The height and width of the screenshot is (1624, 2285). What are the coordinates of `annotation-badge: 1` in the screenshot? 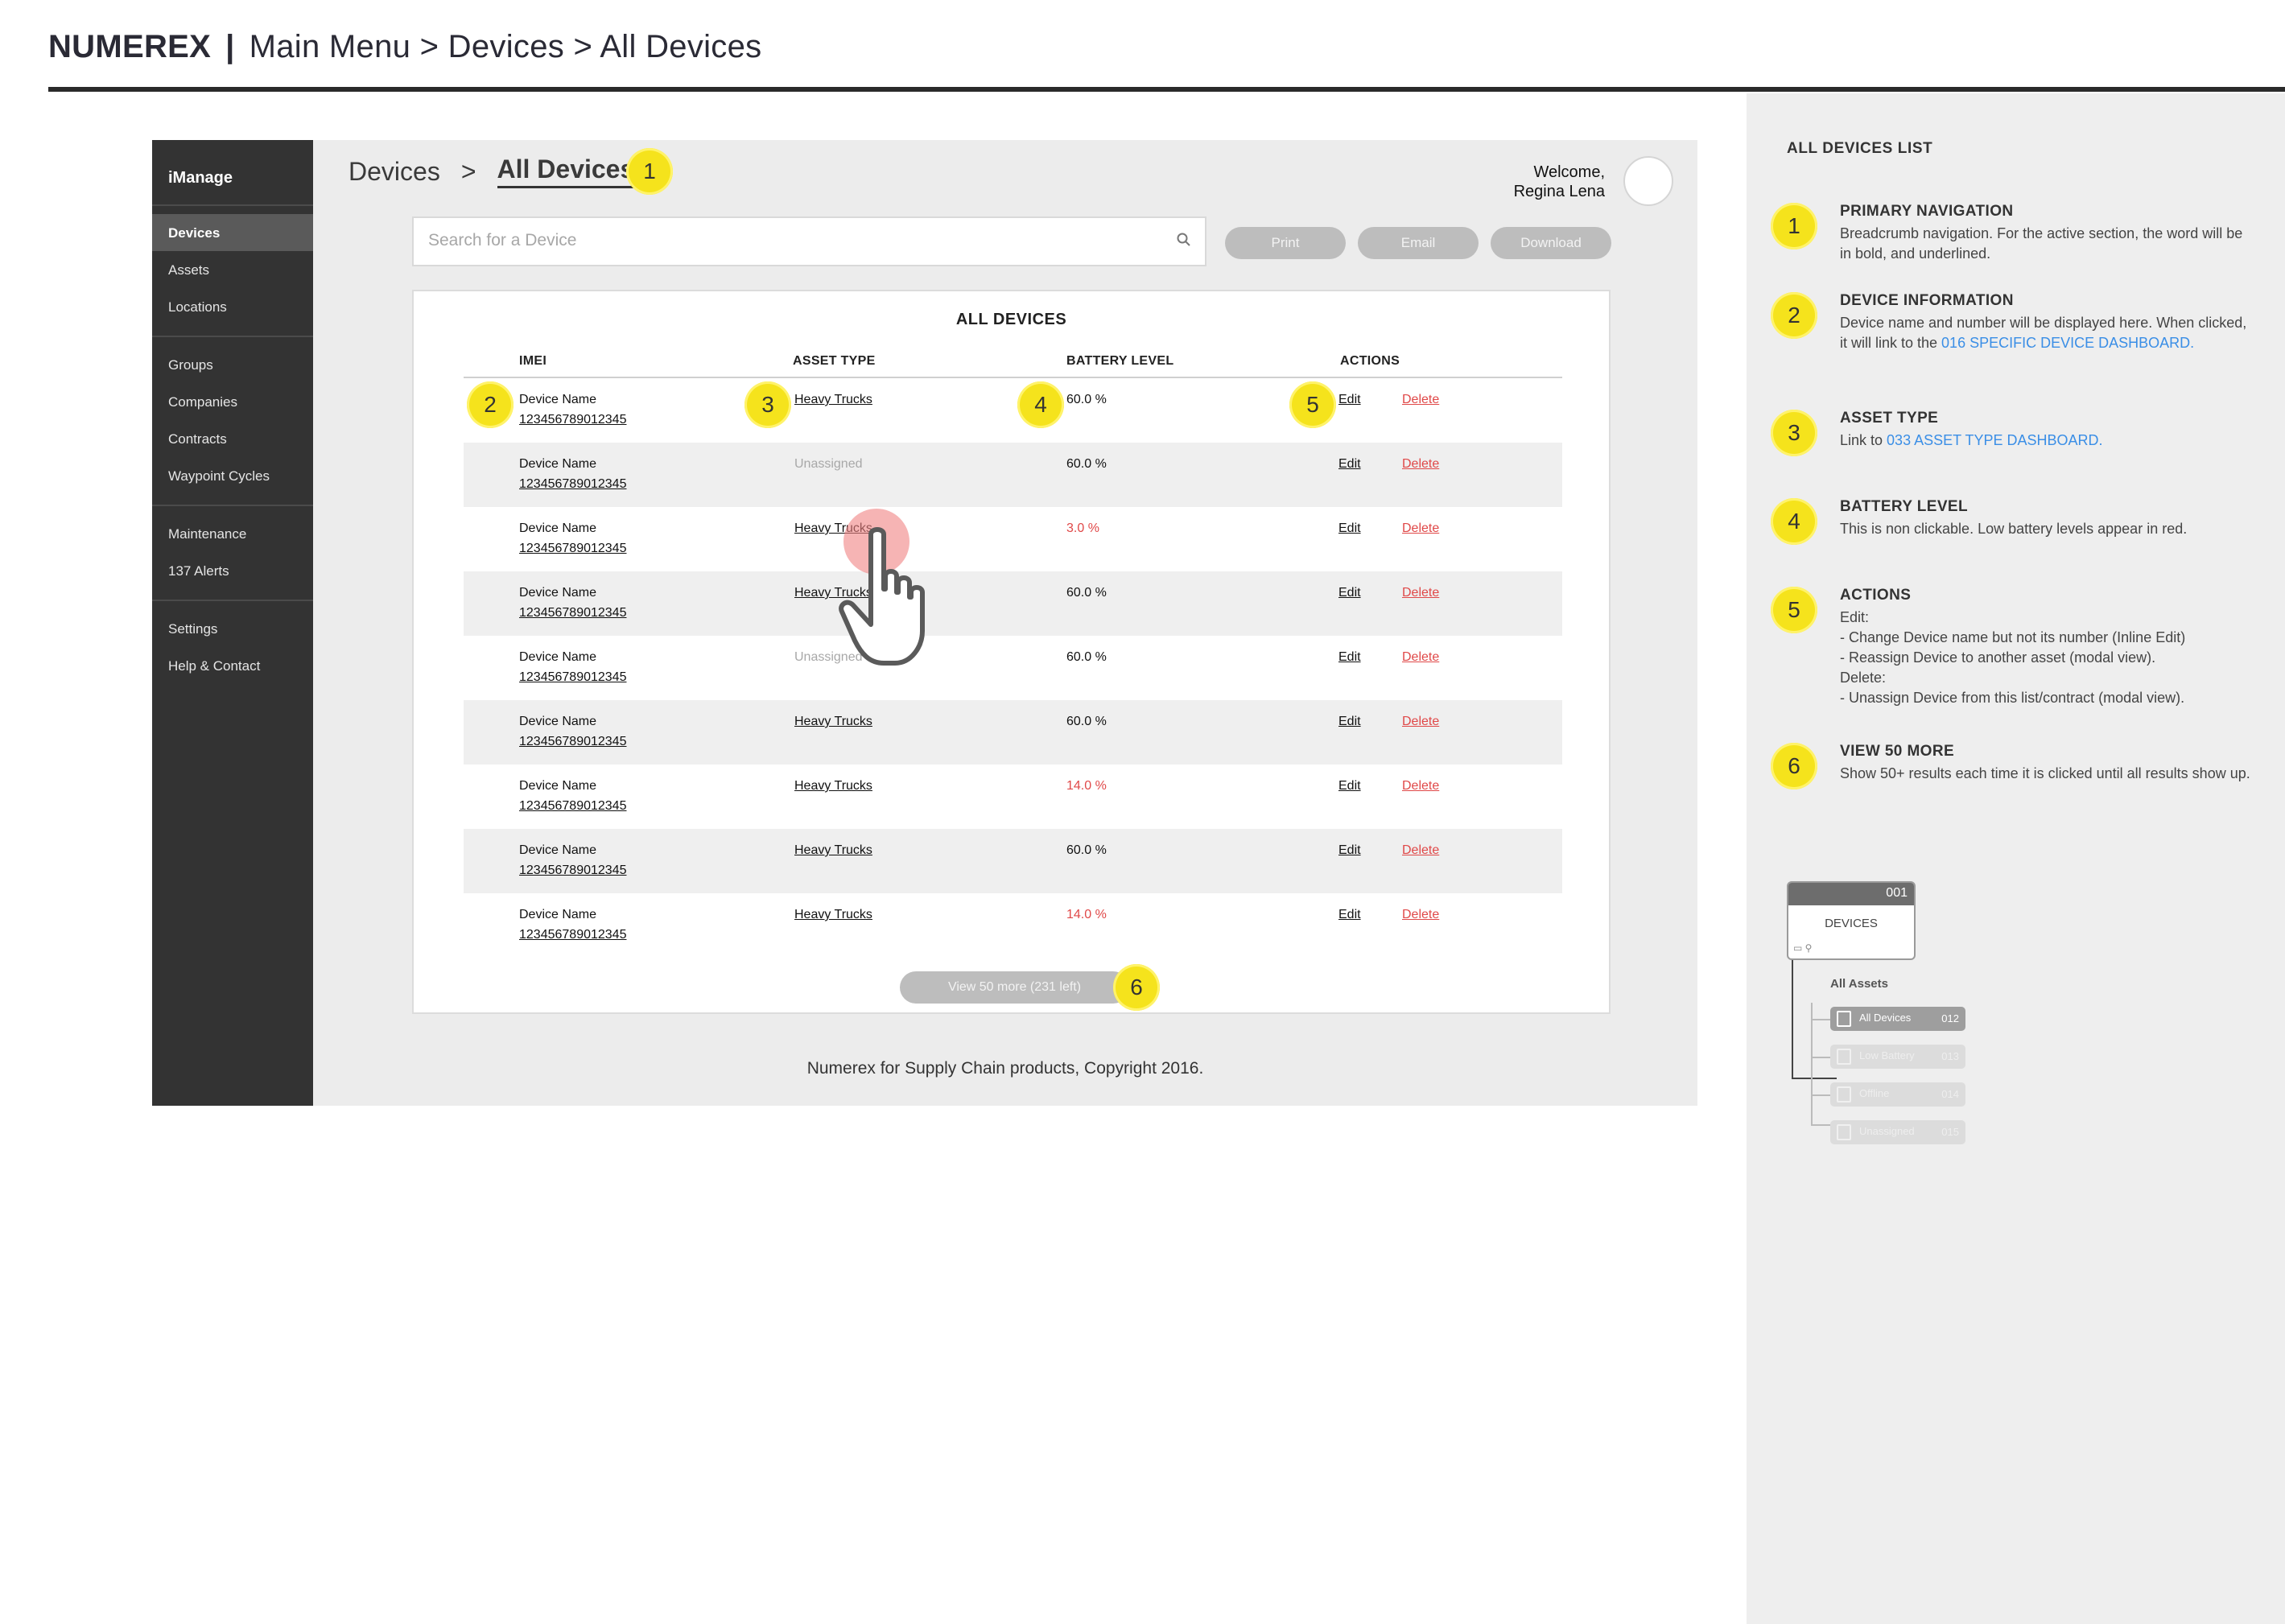 It's located at (649, 172).